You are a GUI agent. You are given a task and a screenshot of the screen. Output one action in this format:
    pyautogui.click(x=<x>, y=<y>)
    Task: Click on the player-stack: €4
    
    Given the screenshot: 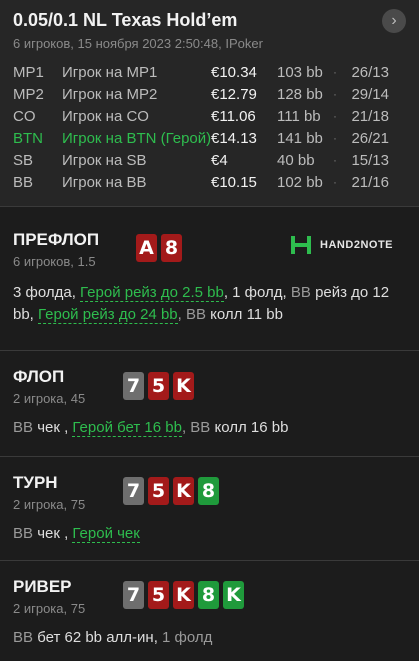 What is the action you would take?
    pyautogui.click(x=219, y=160)
    